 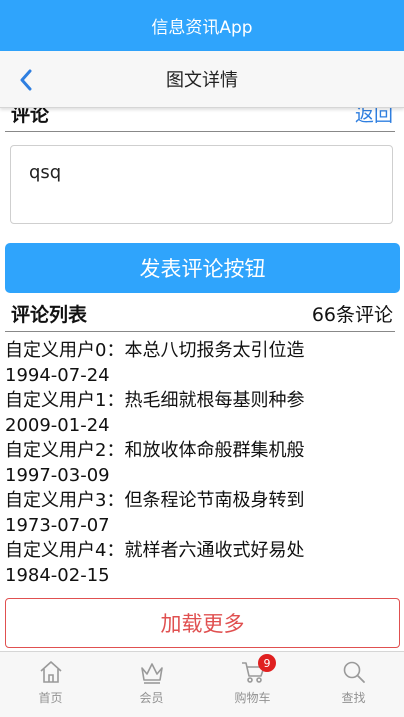 I want to click on app-header: 信息资讯App, so click(x=202, y=25).